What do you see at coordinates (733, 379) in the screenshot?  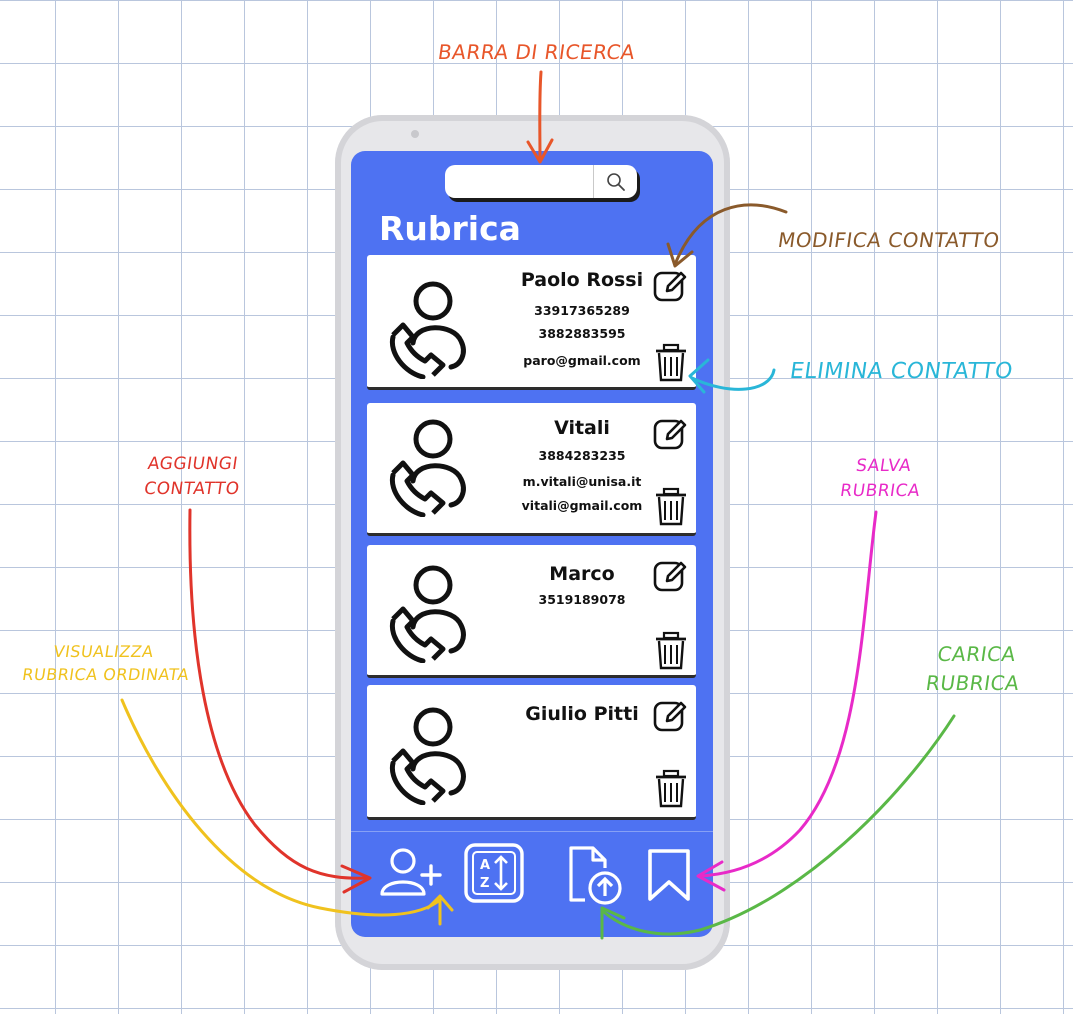 I see `delete-contact-arrow` at bounding box center [733, 379].